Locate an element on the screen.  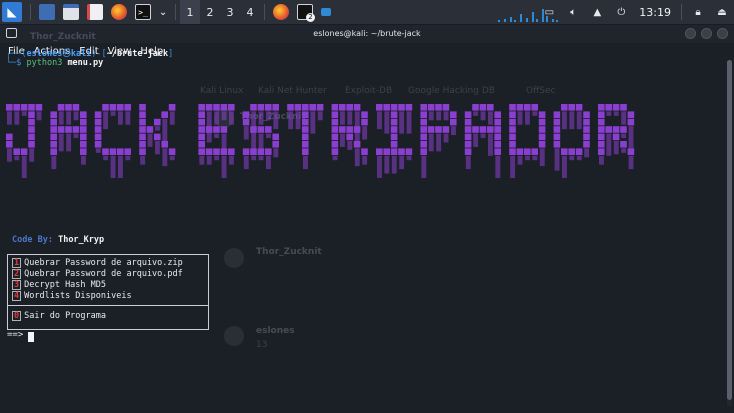
desktop-icon is located at coordinates (47, 12).